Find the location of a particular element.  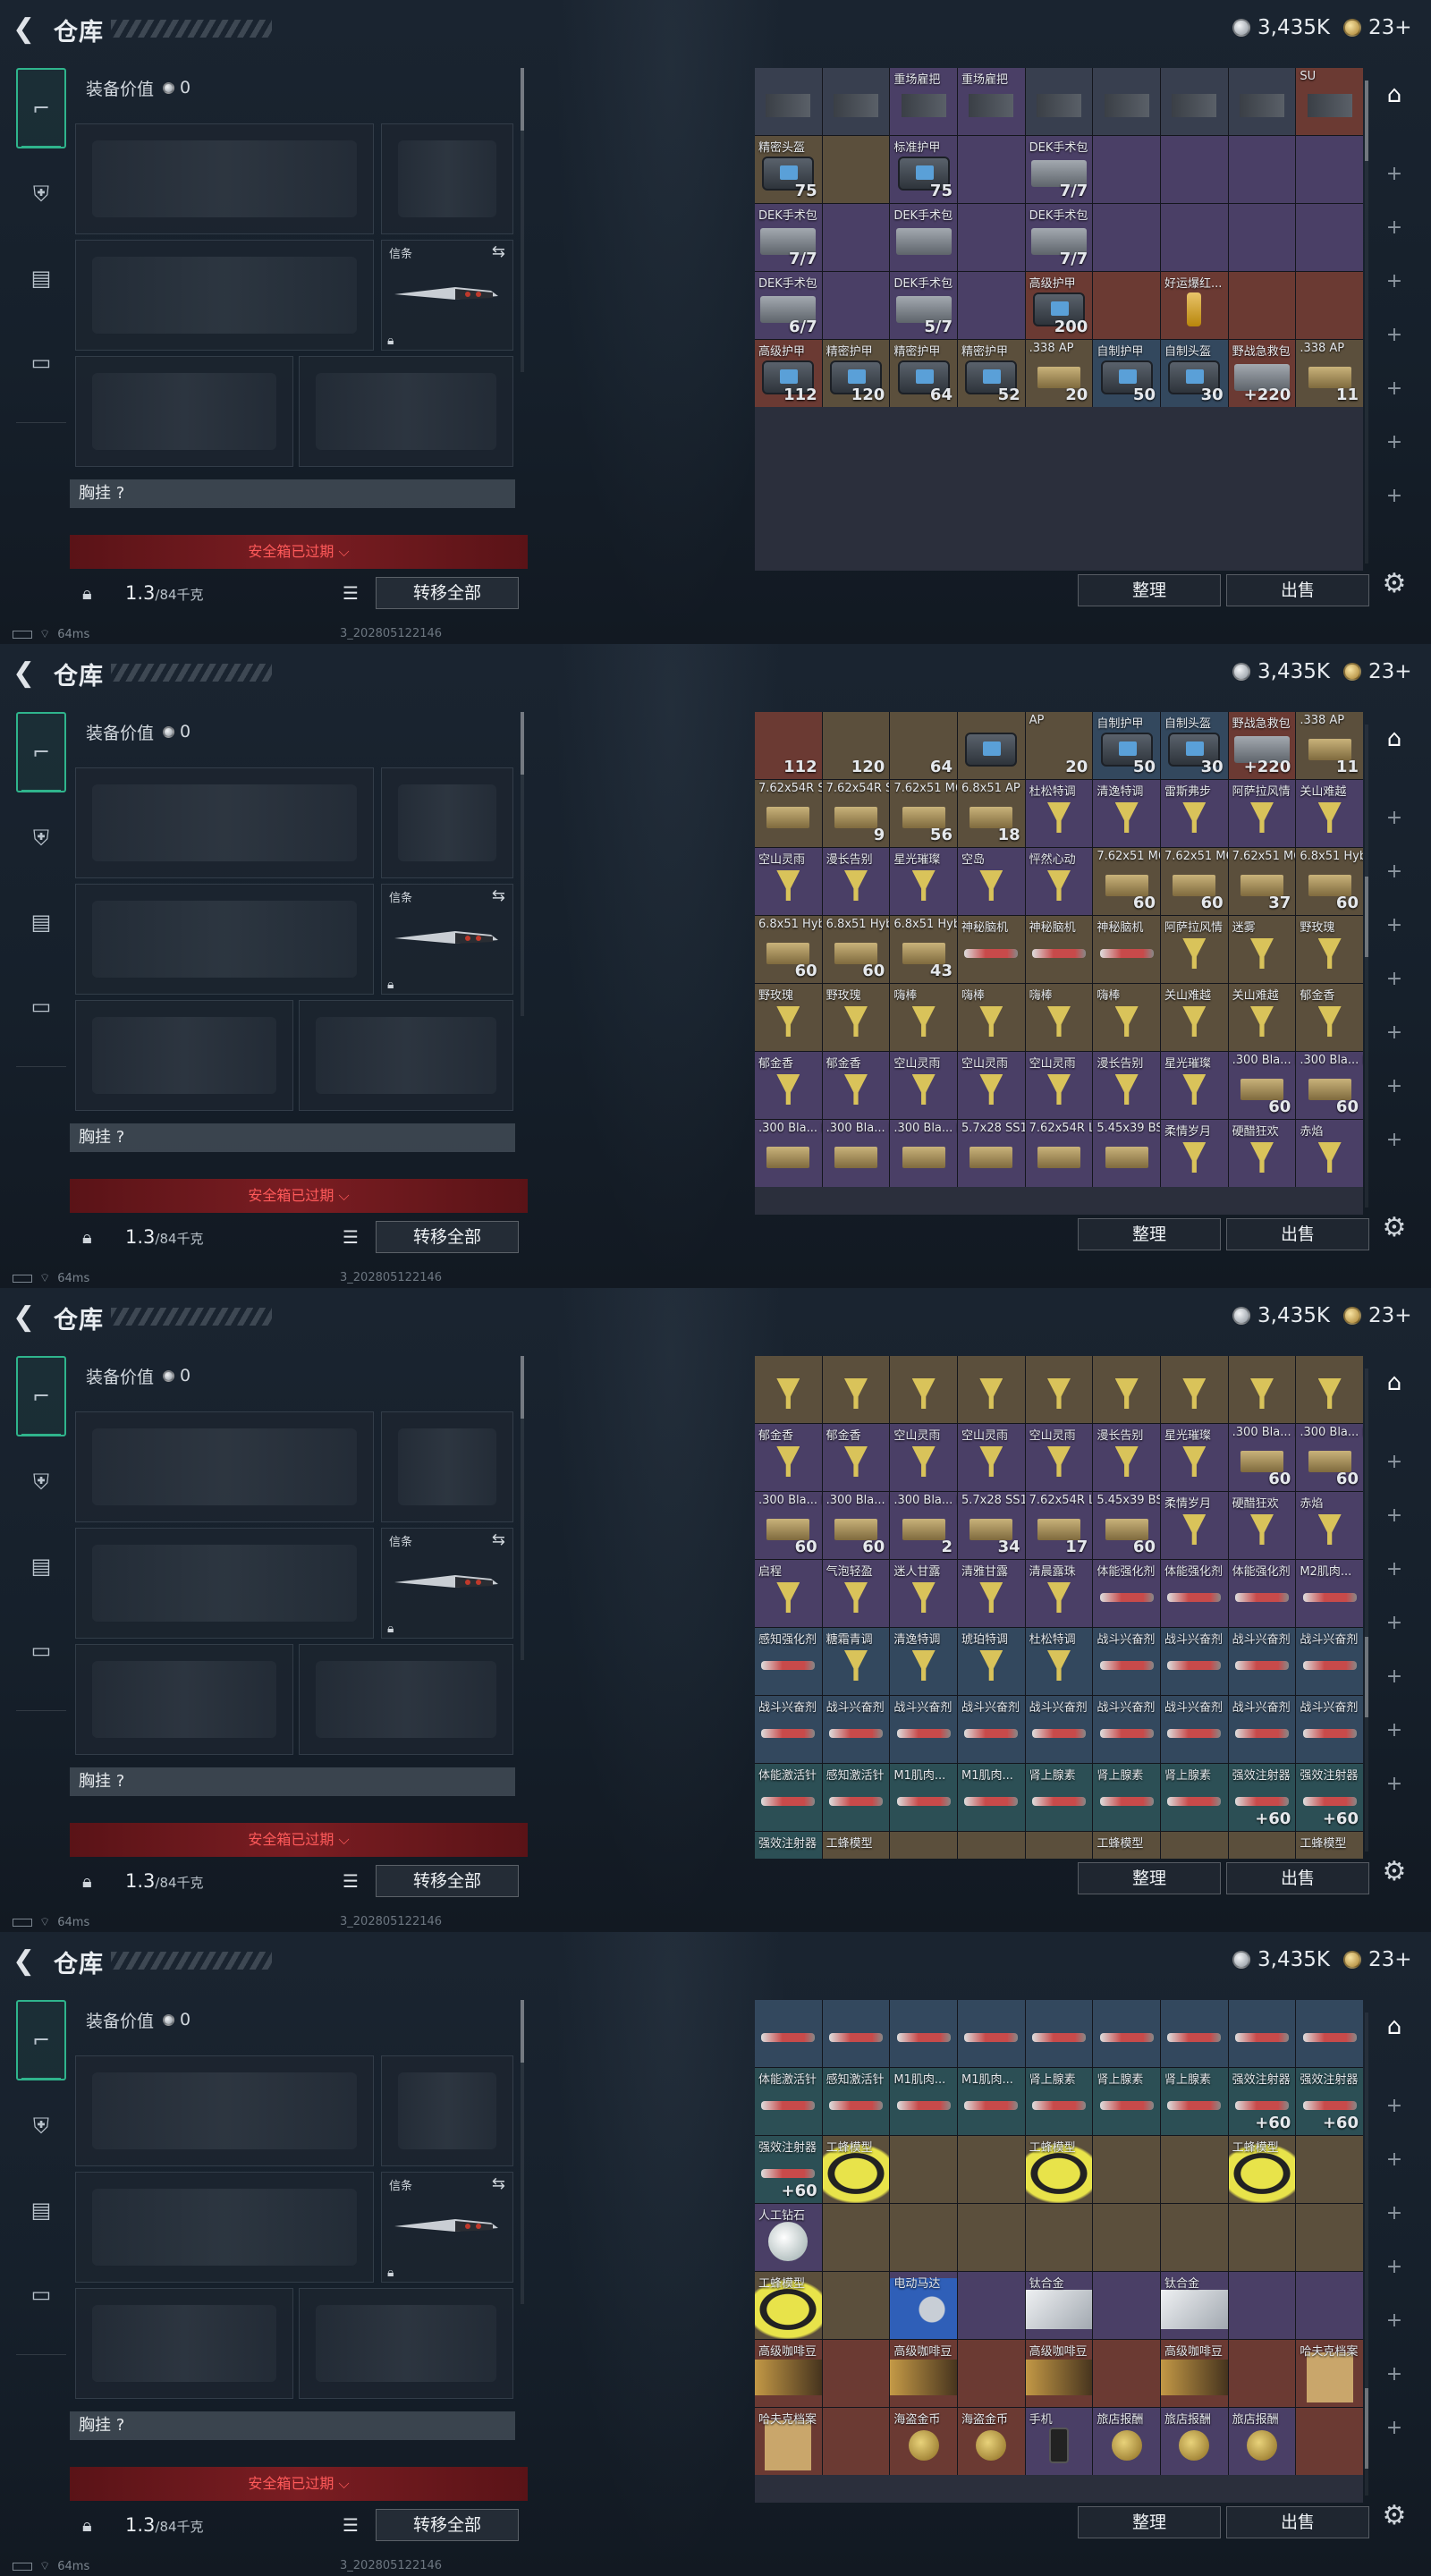

secondary-weapon-slot is located at coordinates (225, 1583).